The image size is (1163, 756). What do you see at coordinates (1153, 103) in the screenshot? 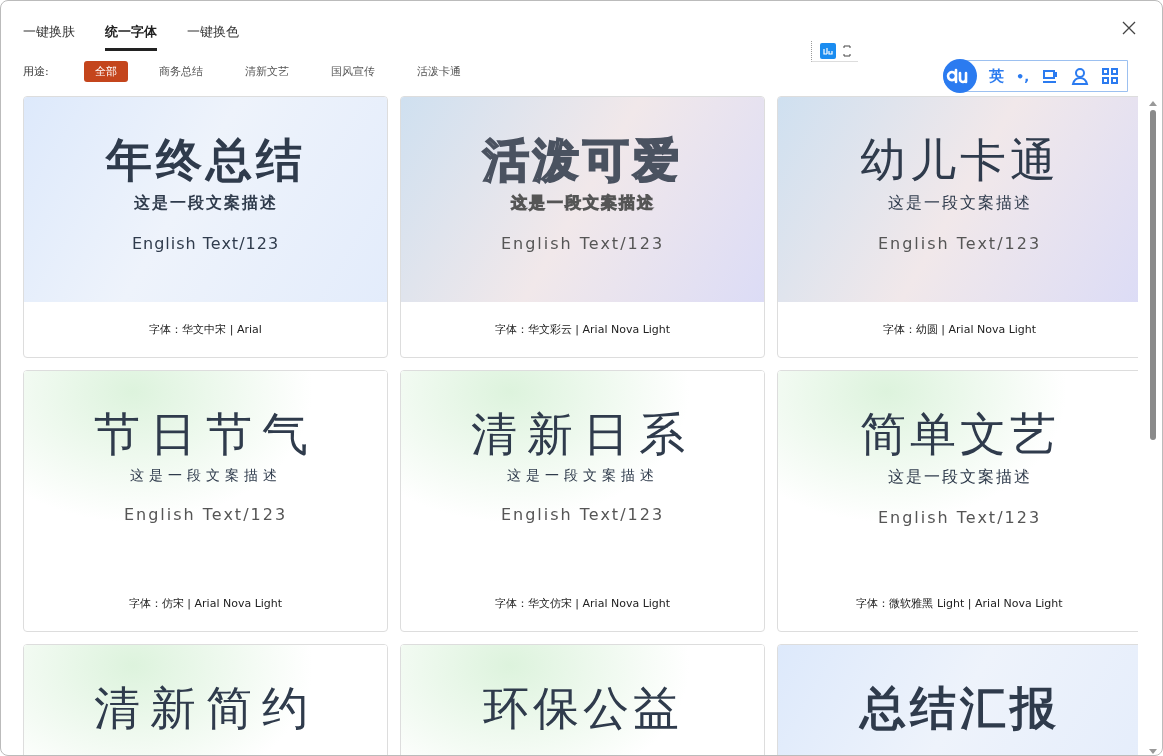
I see `scroll-up-icon` at bounding box center [1153, 103].